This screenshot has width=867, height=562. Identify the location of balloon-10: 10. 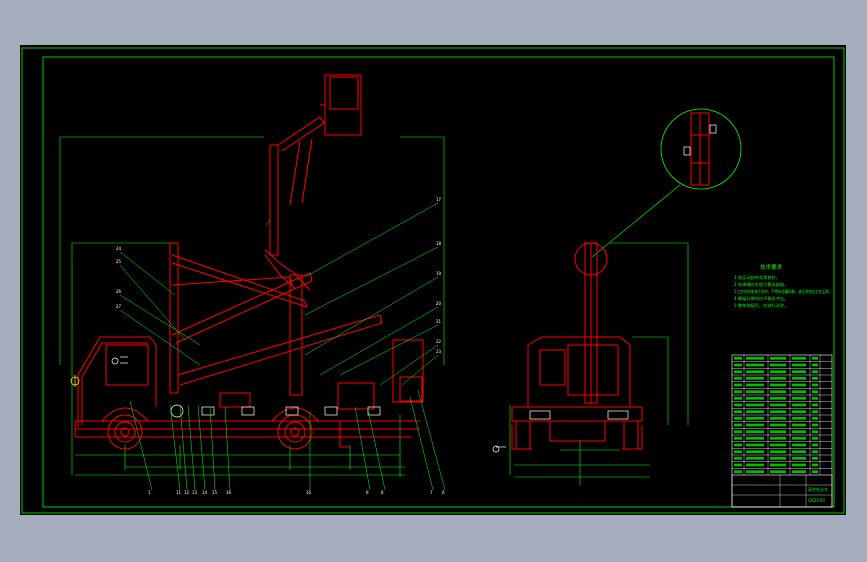
(309, 492).